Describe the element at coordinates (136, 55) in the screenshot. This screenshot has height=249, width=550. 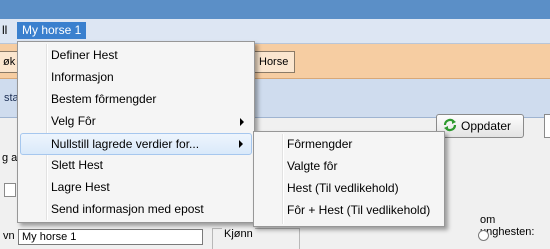
I see `menu-item-define-horse: Definer Hest` at that location.